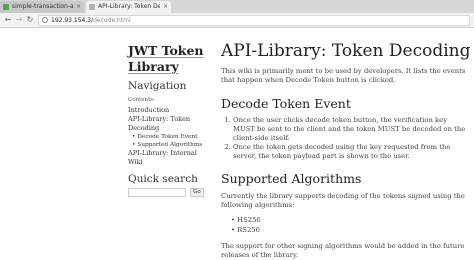 This screenshot has width=474, height=260. I want to click on forward-arrow-icon: →, so click(19, 20).